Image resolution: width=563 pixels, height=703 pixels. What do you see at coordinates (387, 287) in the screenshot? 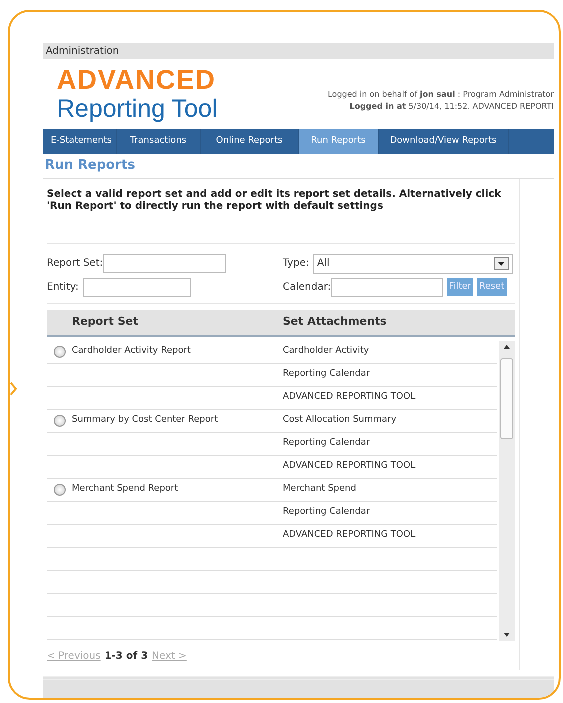
I see `calendar-field` at bounding box center [387, 287].